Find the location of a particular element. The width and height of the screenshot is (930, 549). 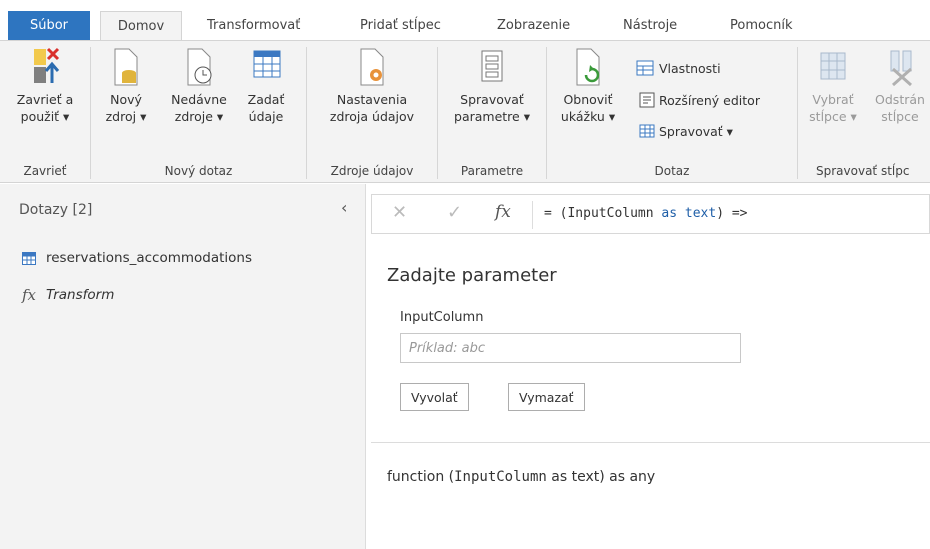

close-apply-button: Zavrieť a použiť ▾ is located at coordinates (45, 85).